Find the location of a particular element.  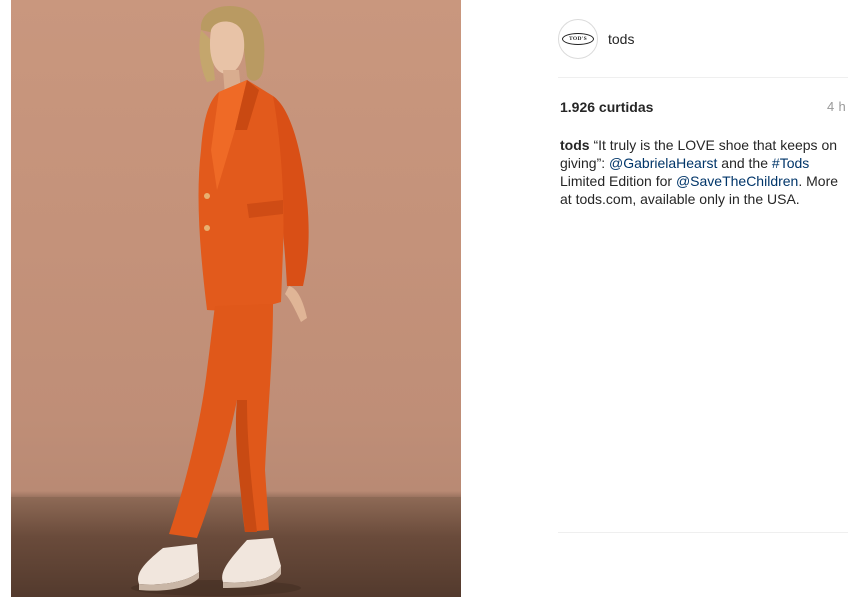

brand-logo-text: TOD'S is located at coordinates (578, 39).